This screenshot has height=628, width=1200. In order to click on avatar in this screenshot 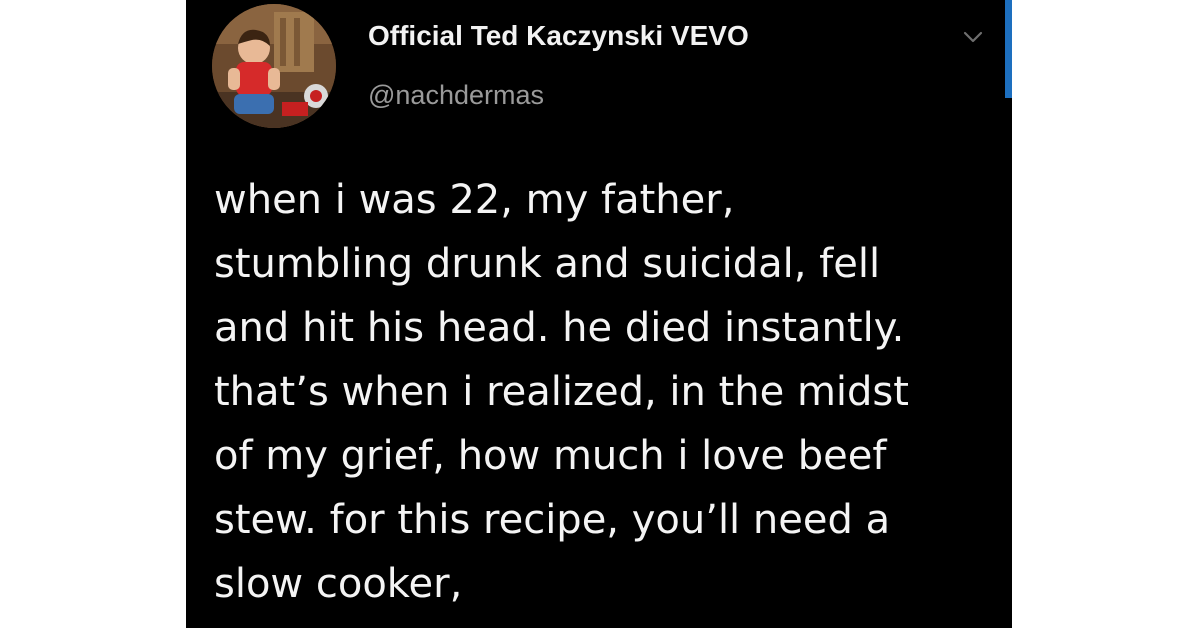, I will do `click(274, 66)`.